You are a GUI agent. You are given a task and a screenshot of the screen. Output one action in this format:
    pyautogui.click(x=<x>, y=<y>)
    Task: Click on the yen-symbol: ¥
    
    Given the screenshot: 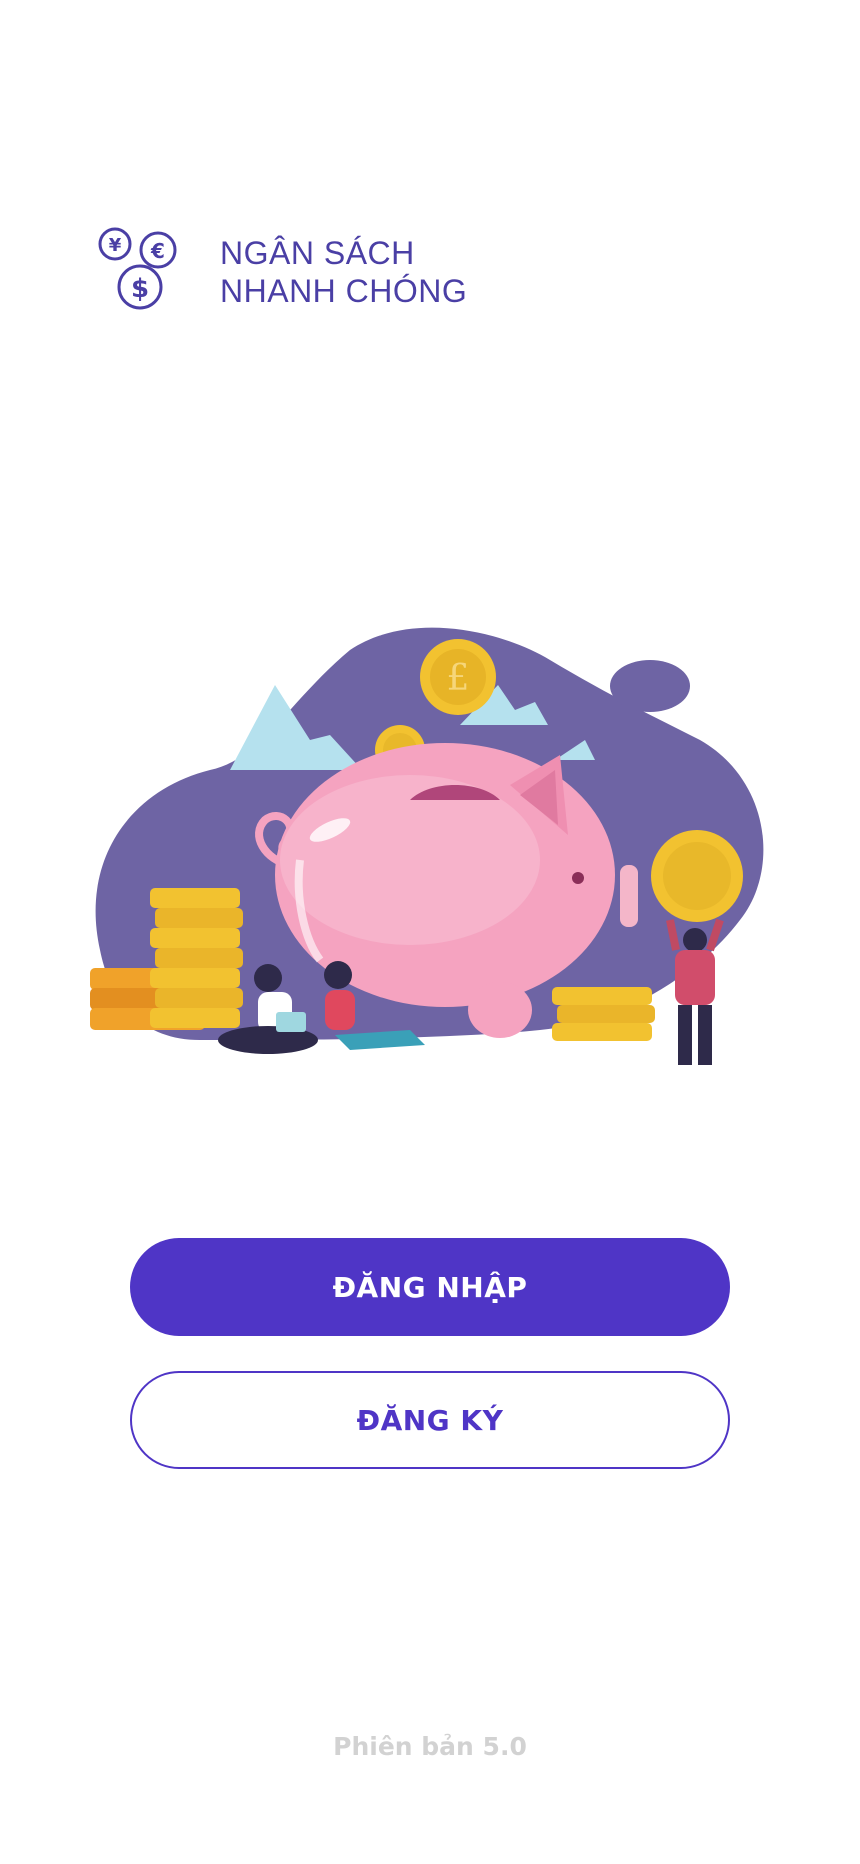 What is the action you would take?
    pyautogui.click(x=115, y=245)
    